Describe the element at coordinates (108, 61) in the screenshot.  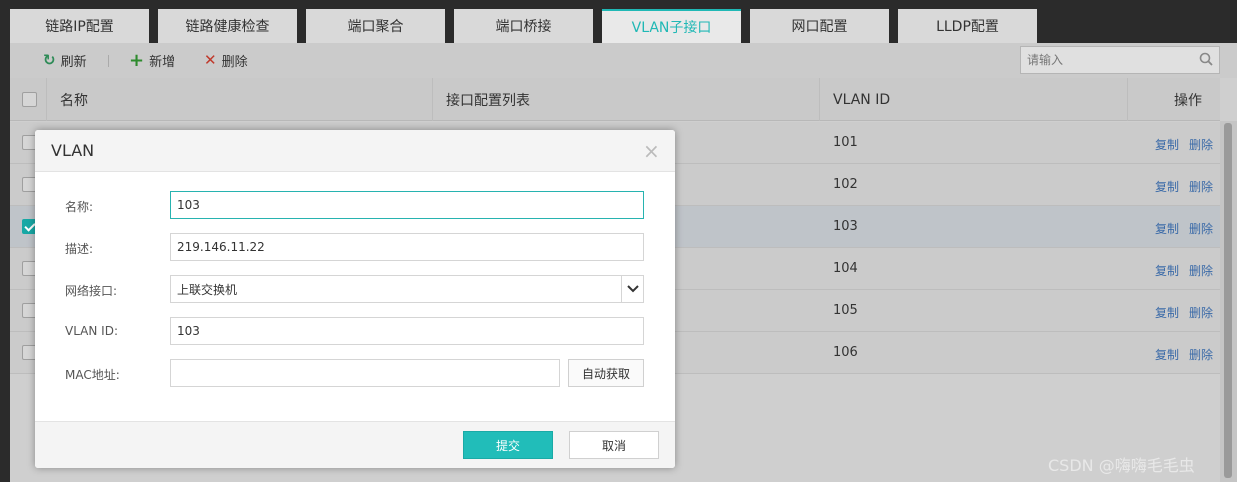
I see `toolbar-divider` at that location.